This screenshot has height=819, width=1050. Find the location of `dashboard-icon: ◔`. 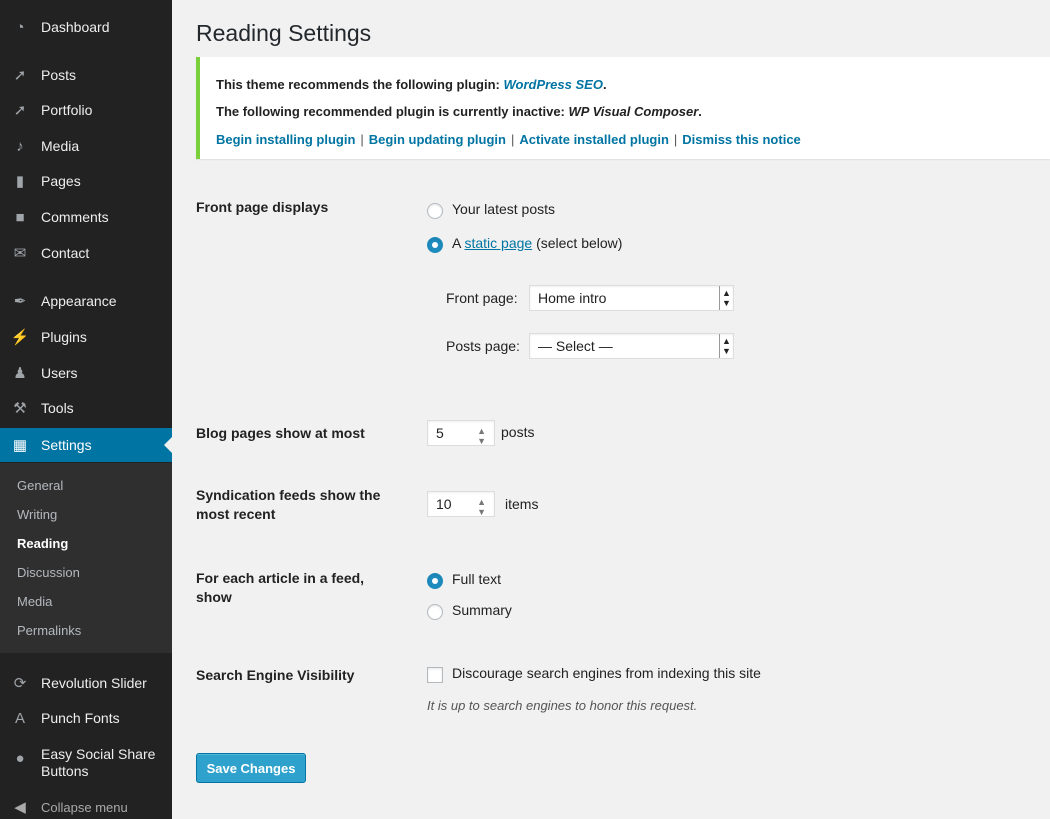

dashboard-icon: ◔ is located at coordinates (20, 27).